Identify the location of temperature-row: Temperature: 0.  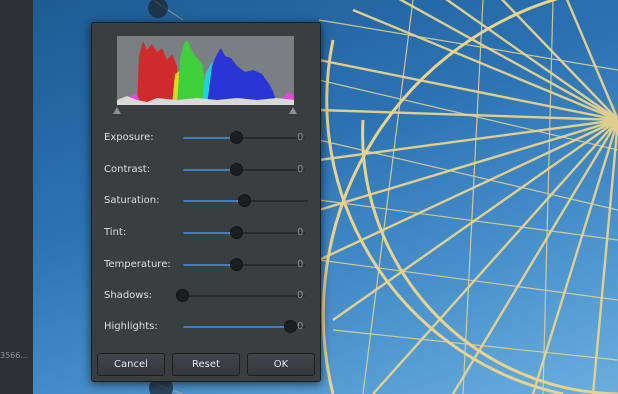
(206, 265).